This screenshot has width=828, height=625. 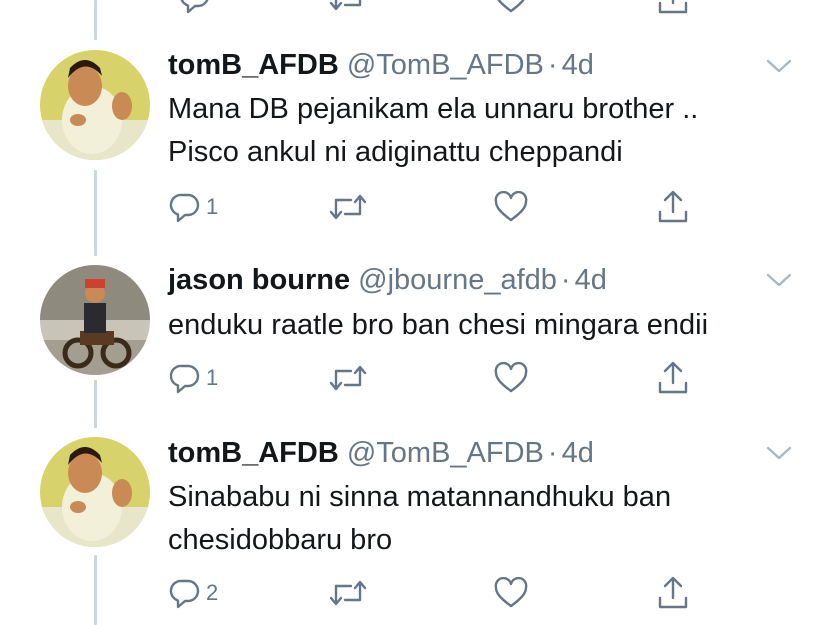 What do you see at coordinates (433, 109) in the screenshot?
I see `tweet-text-line: Mana DB pejanikam ela unnaru brother ..` at bounding box center [433, 109].